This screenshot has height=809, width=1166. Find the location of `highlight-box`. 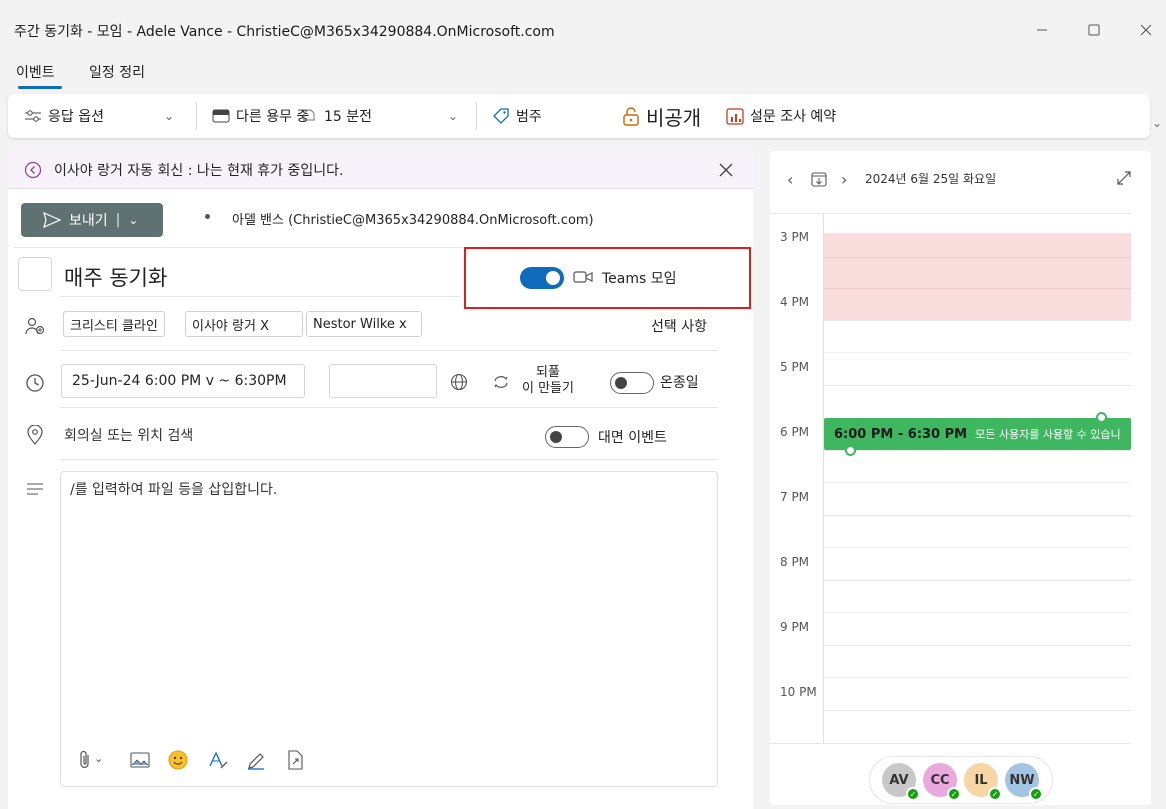

highlight-box is located at coordinates (607, 278).